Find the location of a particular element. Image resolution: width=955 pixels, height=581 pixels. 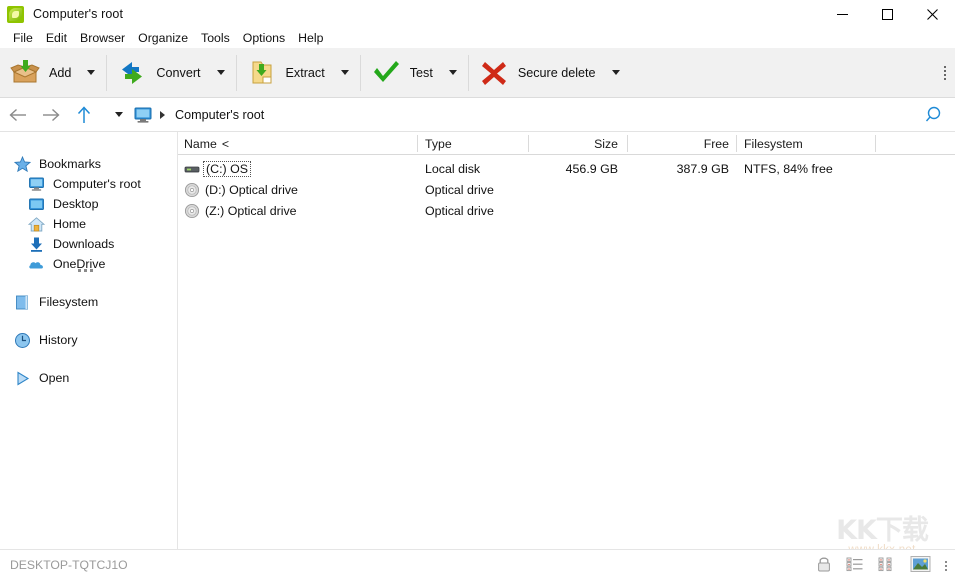

test-button: Test is located at coordinates (414, 73).